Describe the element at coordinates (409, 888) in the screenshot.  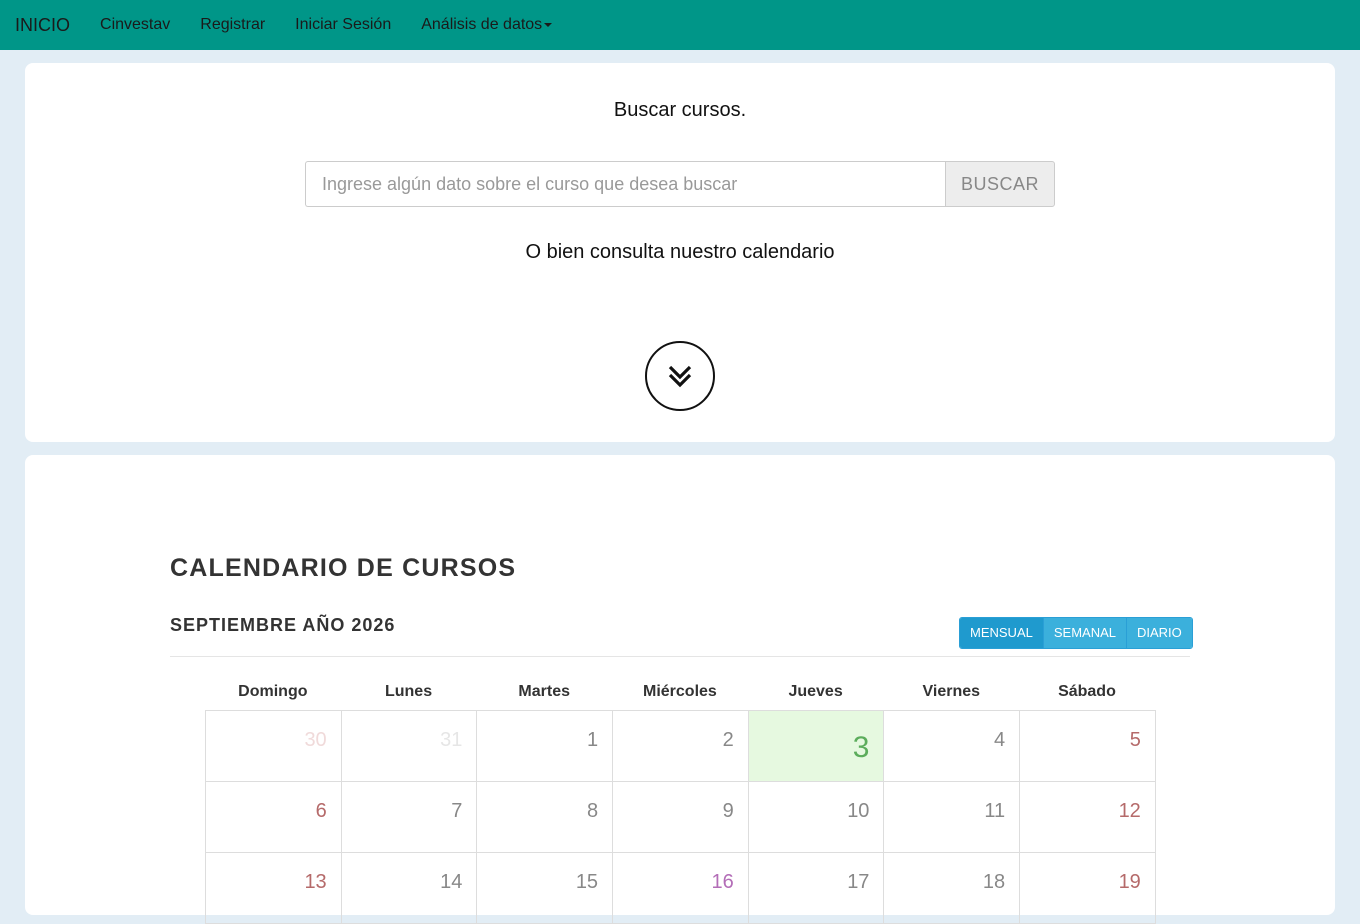
I see `calendar-day: 14` at that location.